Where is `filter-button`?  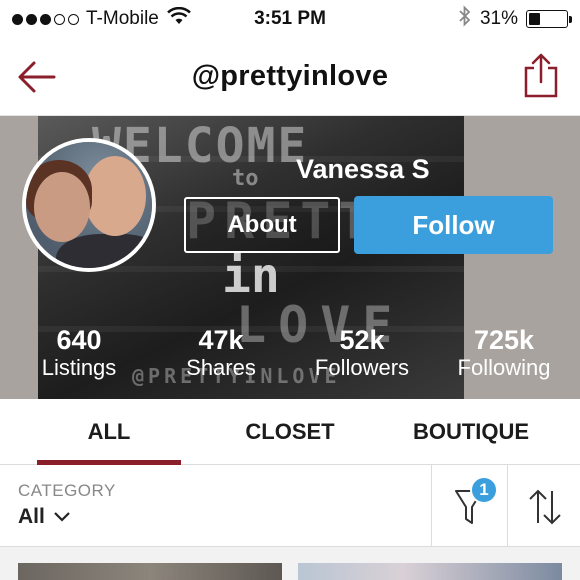 filter-button is located at coordinates (469, 506).